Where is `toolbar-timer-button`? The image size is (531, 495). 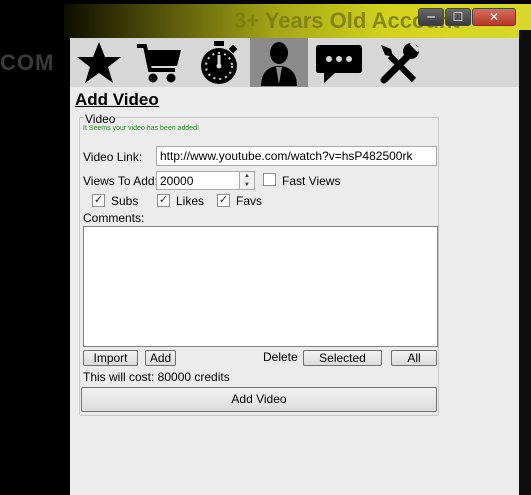
toolbar-timer-button is located at coordinates (219, 62).